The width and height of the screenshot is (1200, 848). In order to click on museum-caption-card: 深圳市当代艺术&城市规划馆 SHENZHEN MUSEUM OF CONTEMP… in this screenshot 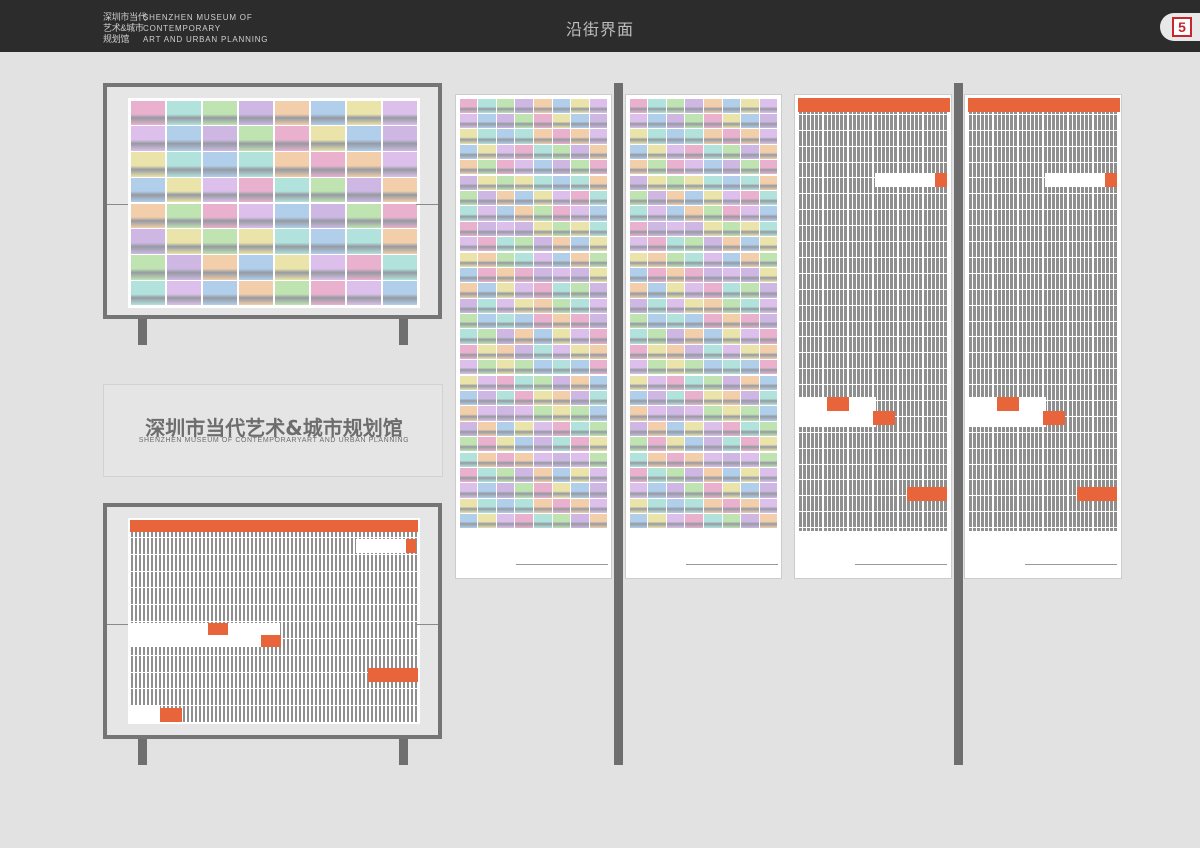, I will do `click(273, 430)`.